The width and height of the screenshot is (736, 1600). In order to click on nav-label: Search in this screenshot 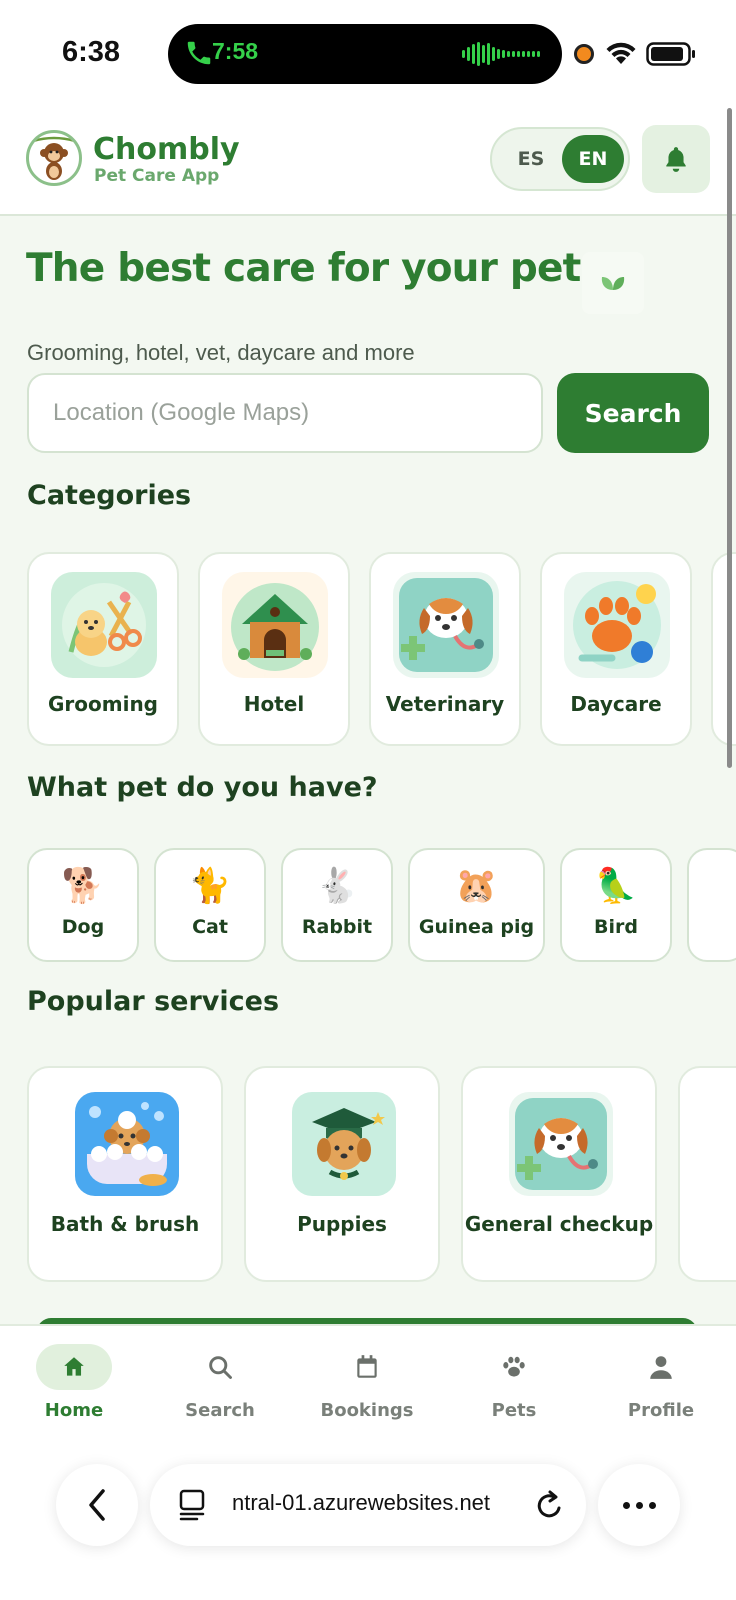, I will do `click(220, 1410)`.